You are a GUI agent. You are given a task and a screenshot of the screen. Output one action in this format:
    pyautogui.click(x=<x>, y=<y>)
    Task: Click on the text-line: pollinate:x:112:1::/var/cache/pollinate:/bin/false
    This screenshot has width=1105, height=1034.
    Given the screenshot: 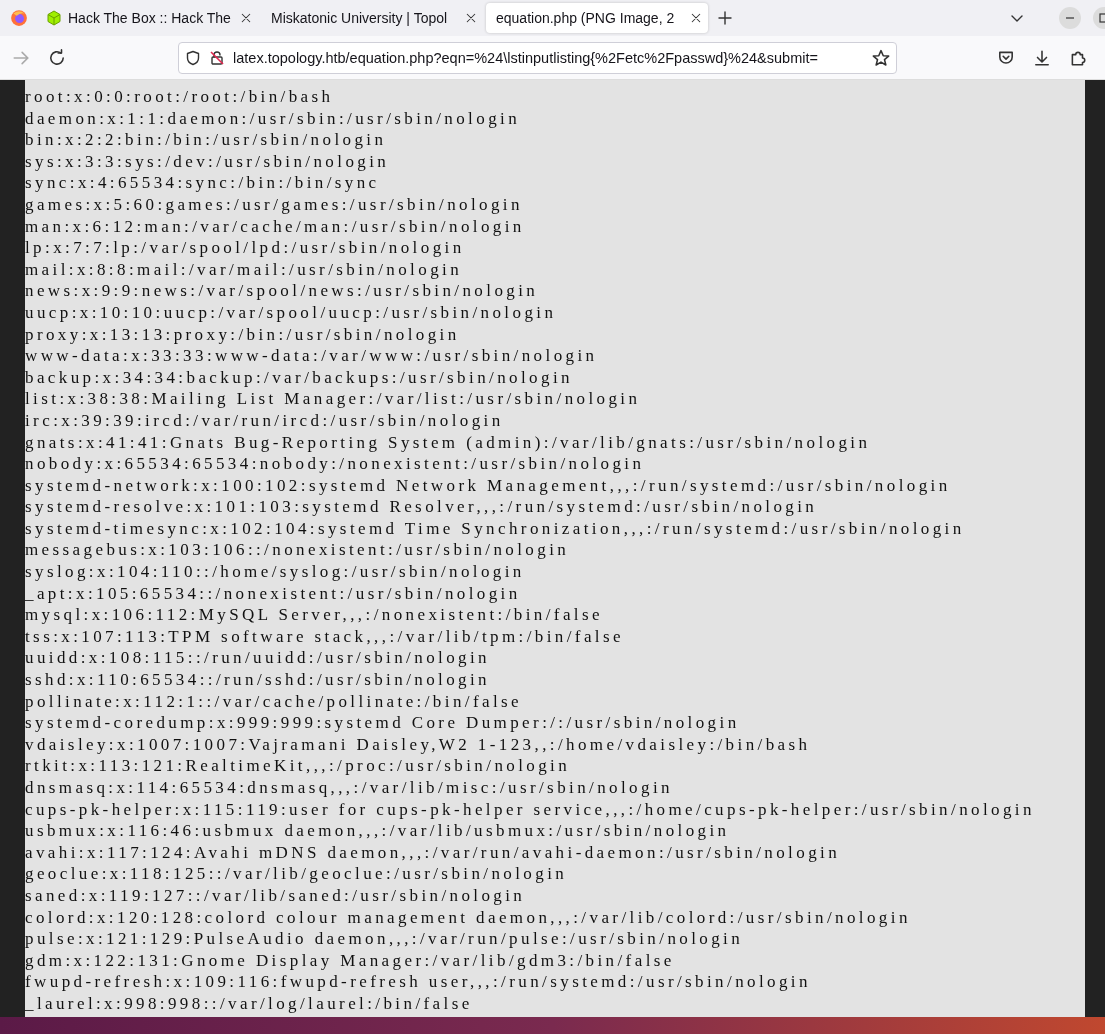 What is the action you would take?
    pyautogui.click(x=273, y=701)
    